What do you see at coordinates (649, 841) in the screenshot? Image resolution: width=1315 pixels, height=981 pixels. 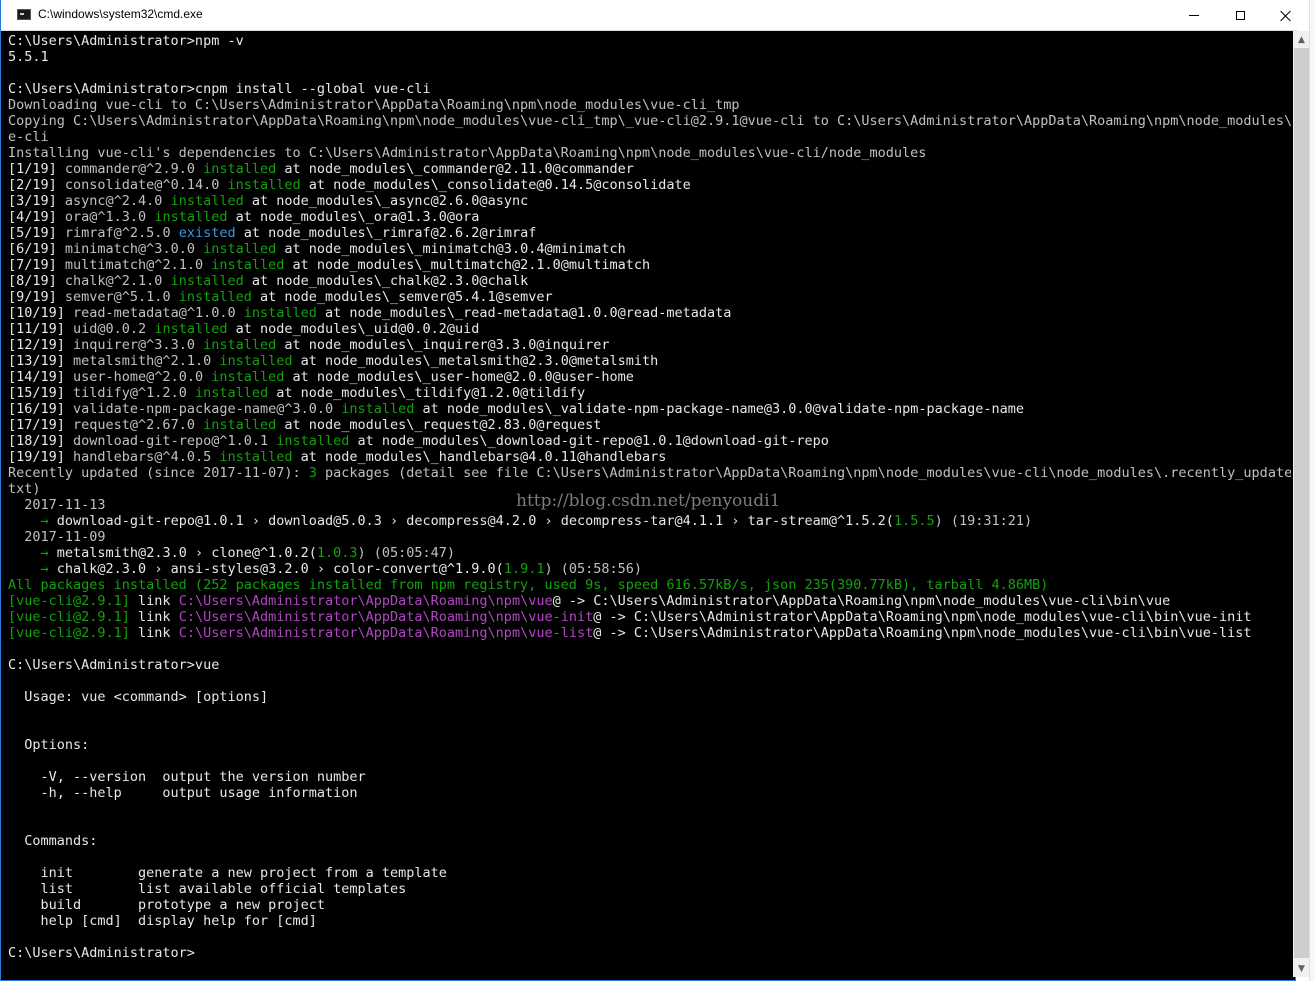 I see `console-line: Commands:` at bounding box center [649, 841].